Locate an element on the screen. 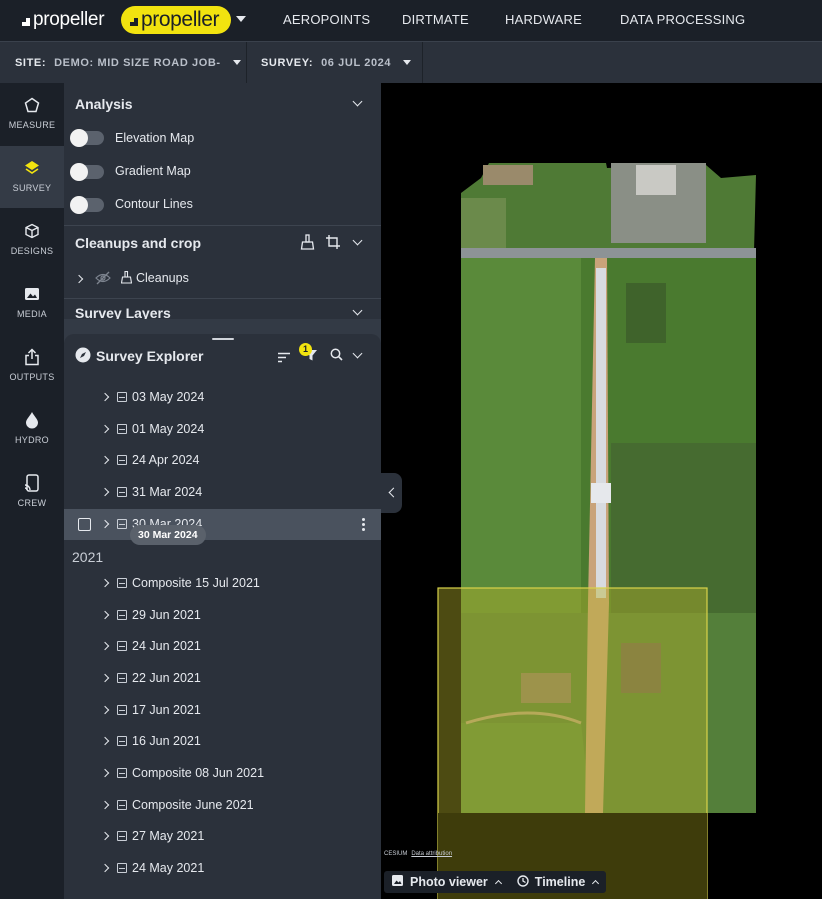  survey-row-selected: 30 Mar 2024 is located at coordinates (222, 524).